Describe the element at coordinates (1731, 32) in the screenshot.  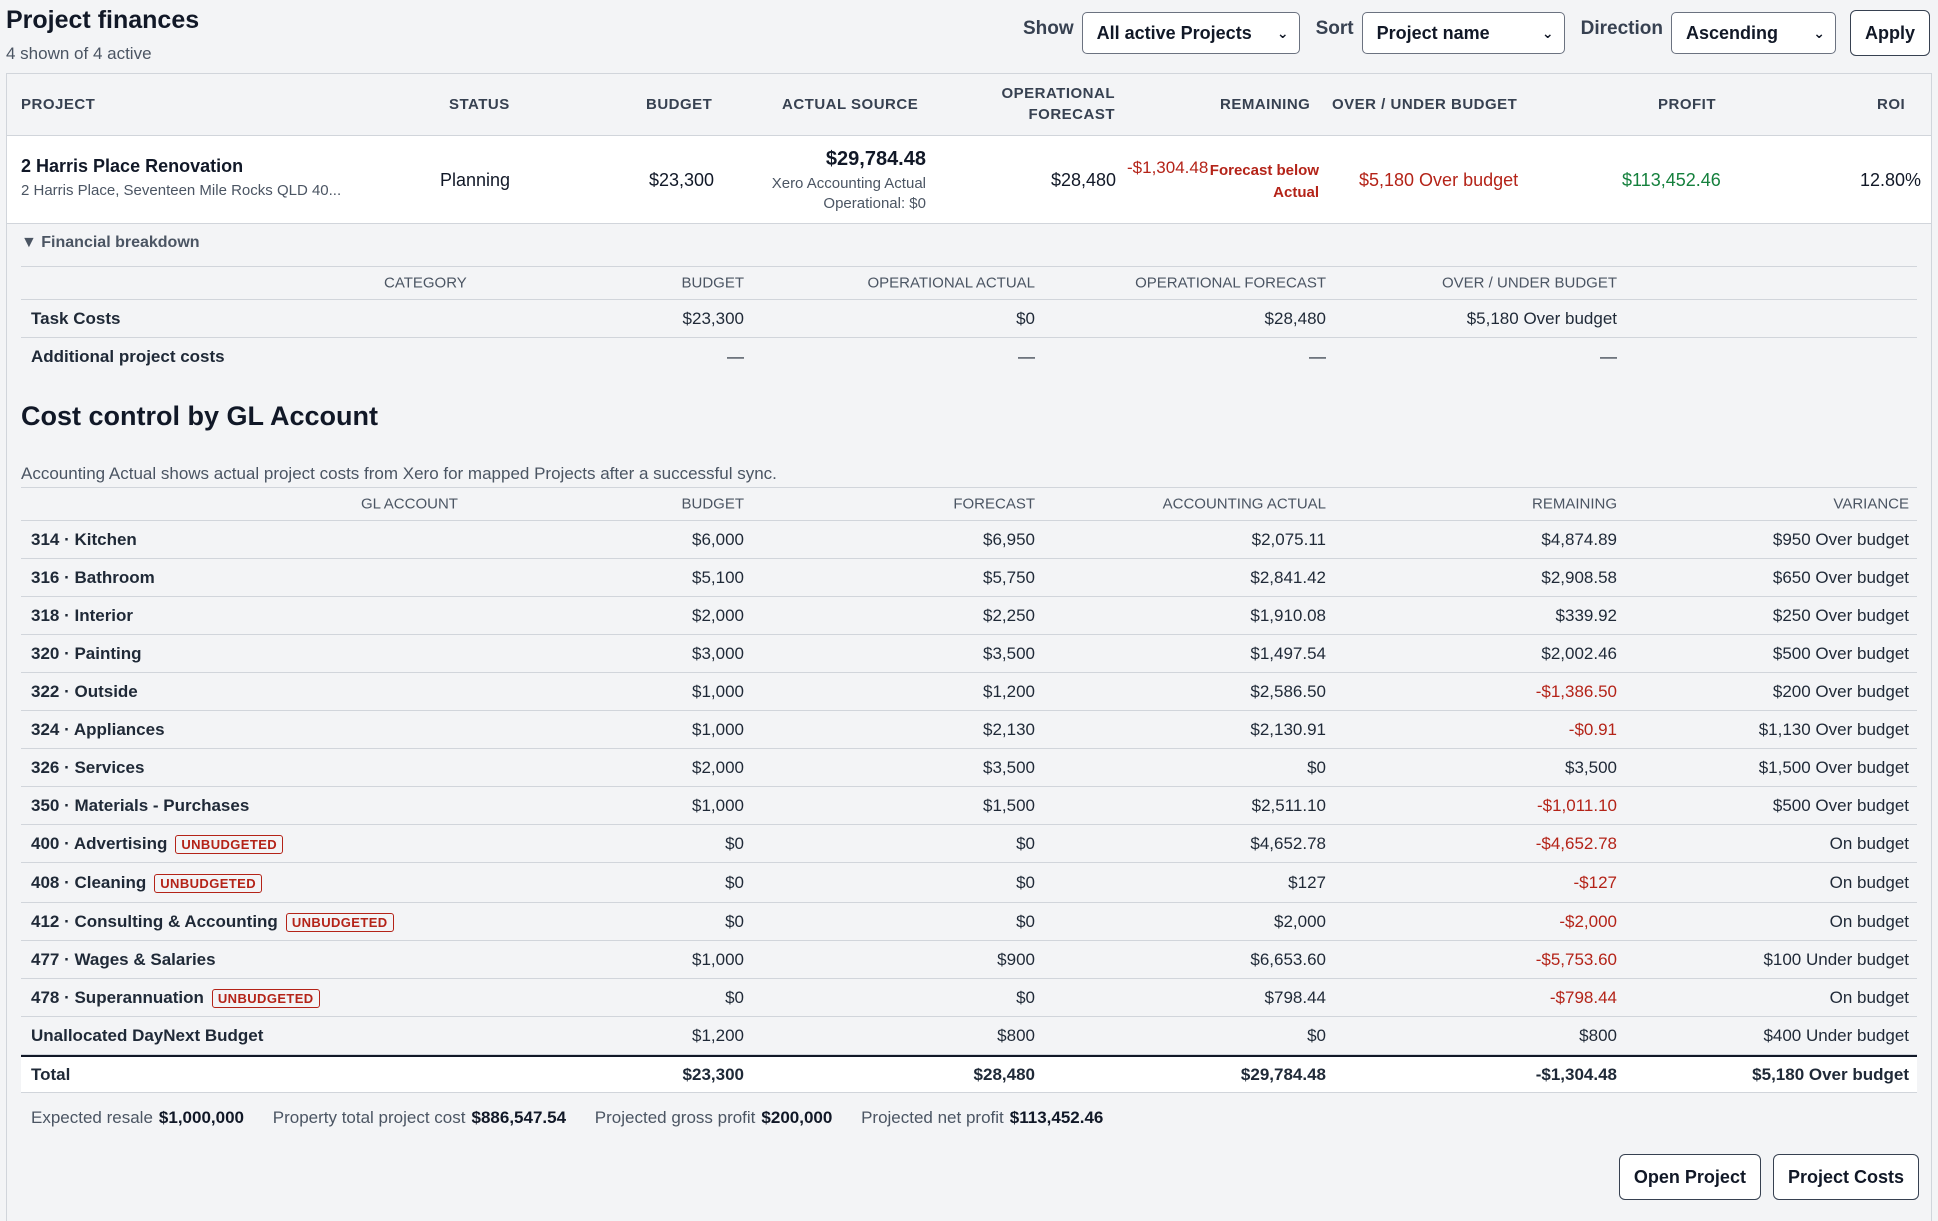
I see `direction-select-value: Ascending` at that location.